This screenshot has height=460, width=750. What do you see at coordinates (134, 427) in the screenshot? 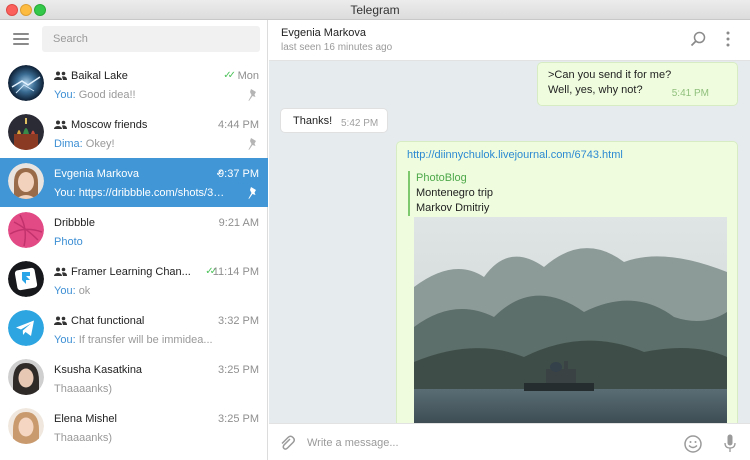
I see `chat-item-elena-mishel: Elena Mishel 3:25 PM Thaaaanks)` at bounding box center [134, 427].